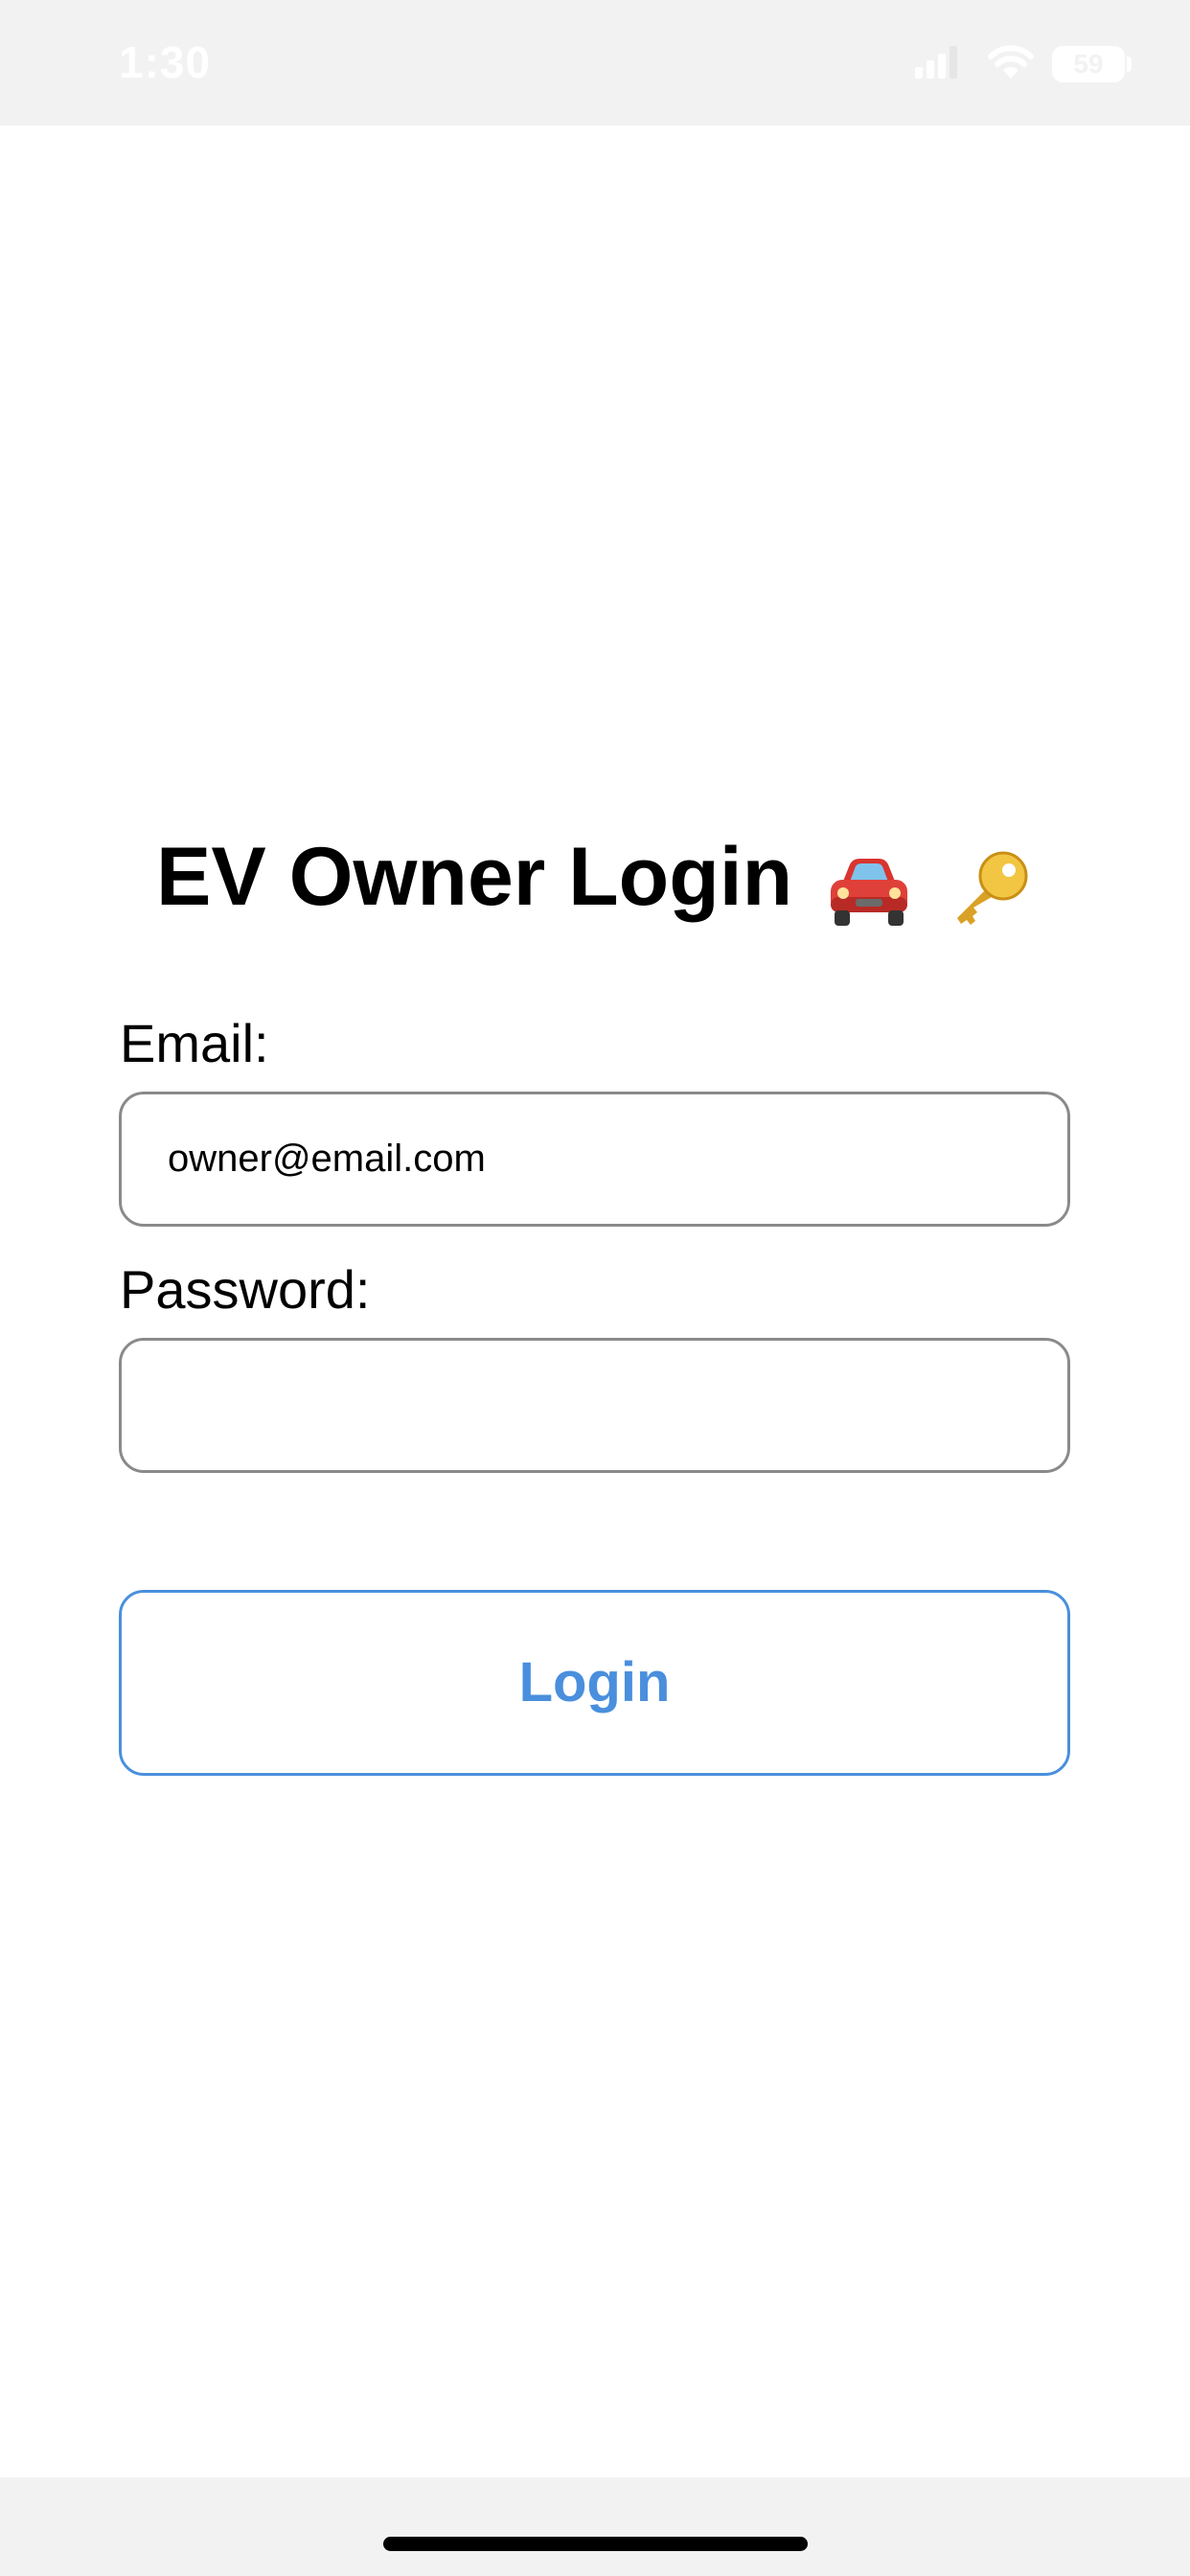  I want to click on email-label: Email:, so click(195, 1043).